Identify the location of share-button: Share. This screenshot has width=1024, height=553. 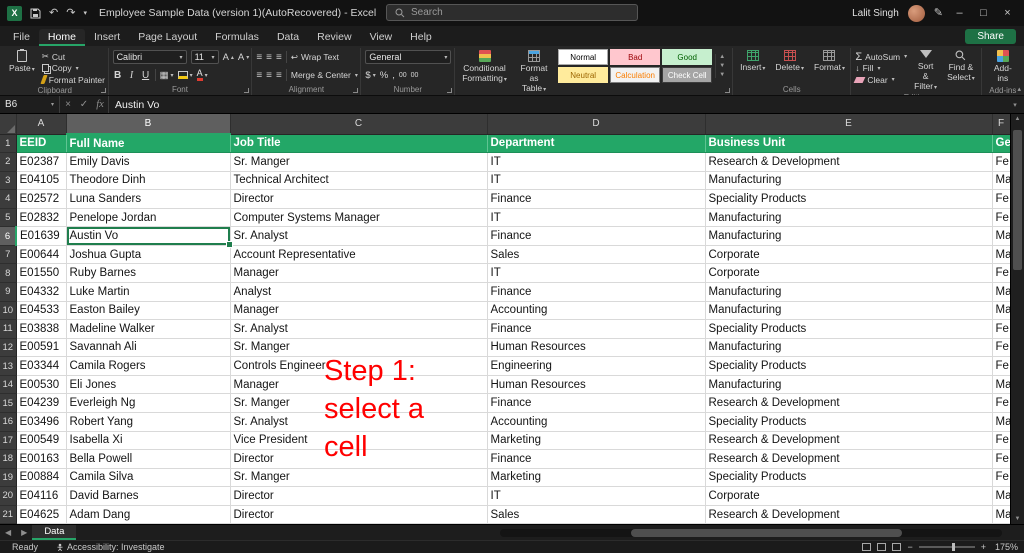
(990, 36).